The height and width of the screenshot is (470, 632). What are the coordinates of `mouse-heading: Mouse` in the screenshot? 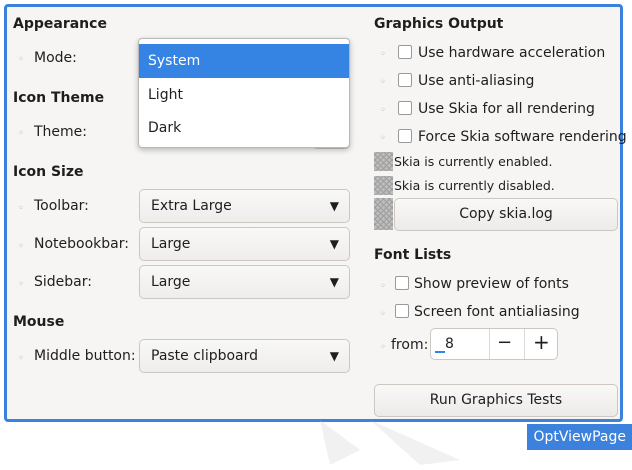 It's located at (39, 322).